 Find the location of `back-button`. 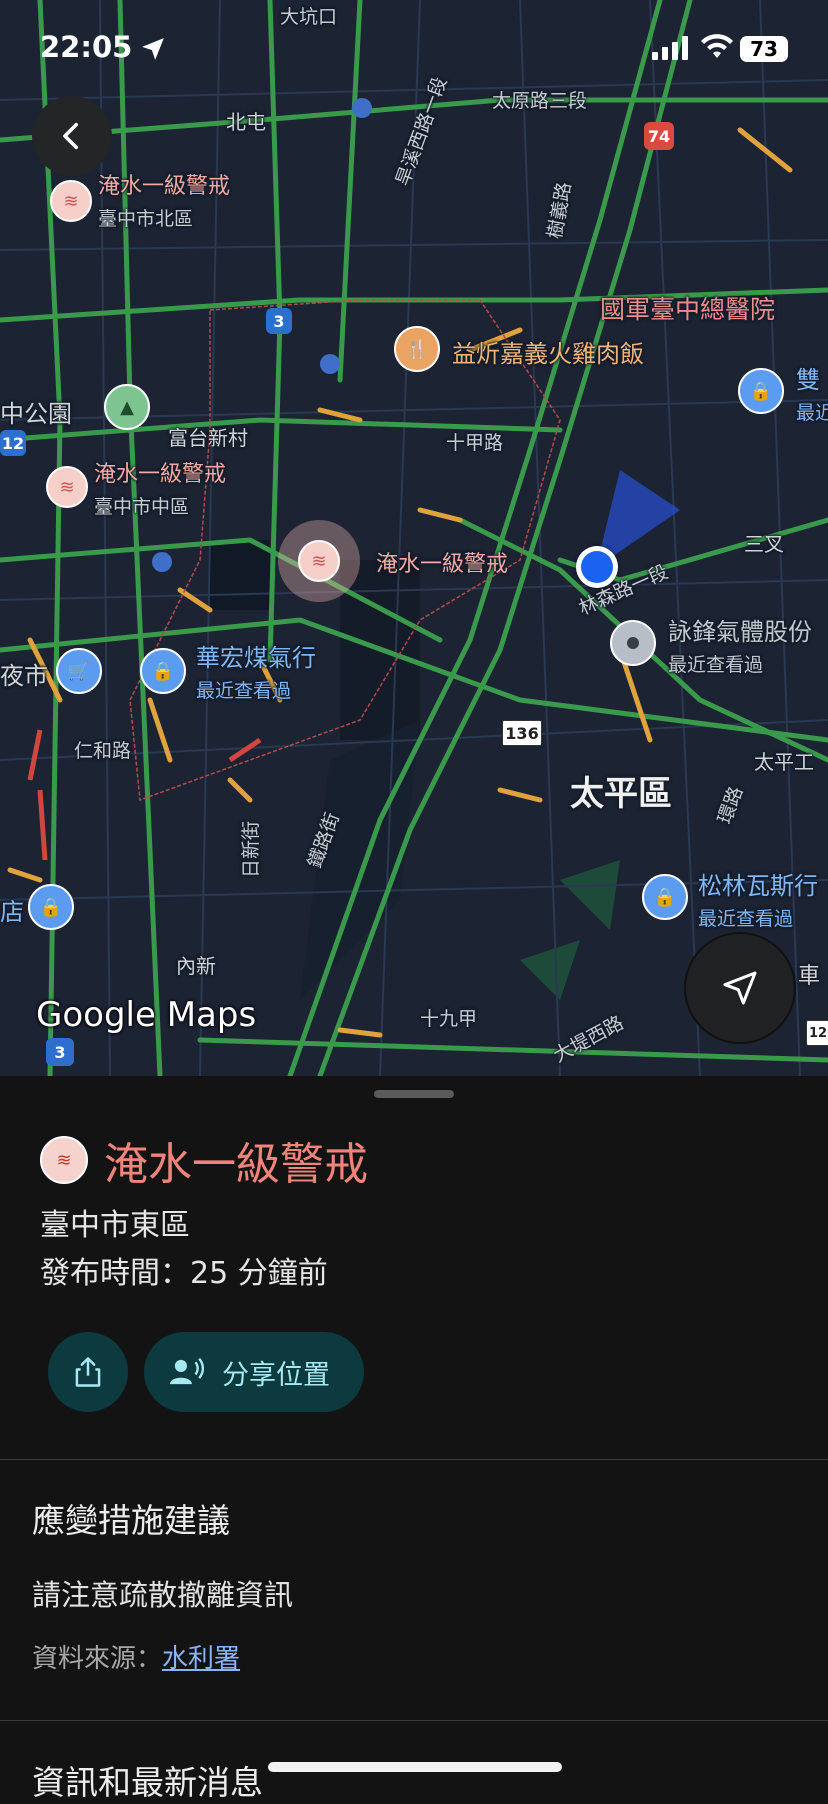

back-button is located at coordinates (72, 136).